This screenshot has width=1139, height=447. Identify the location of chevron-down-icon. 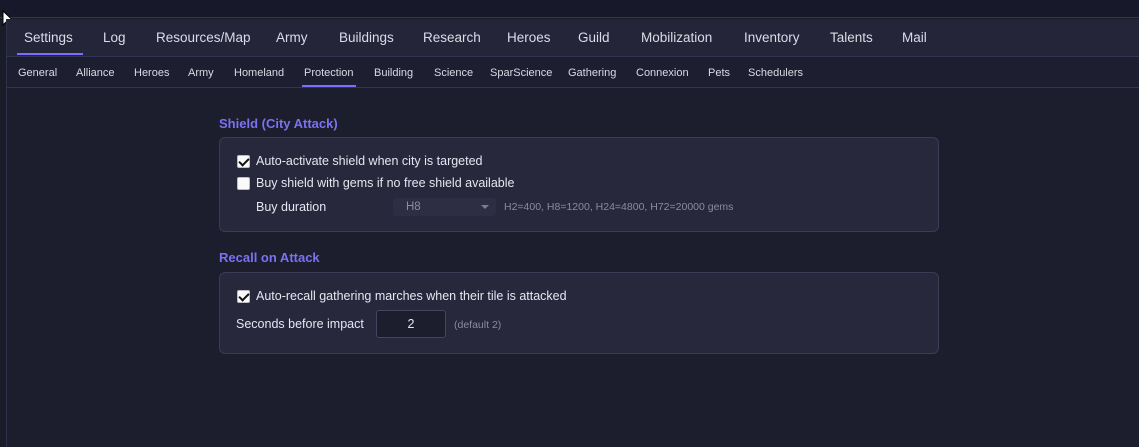
(485, 207).